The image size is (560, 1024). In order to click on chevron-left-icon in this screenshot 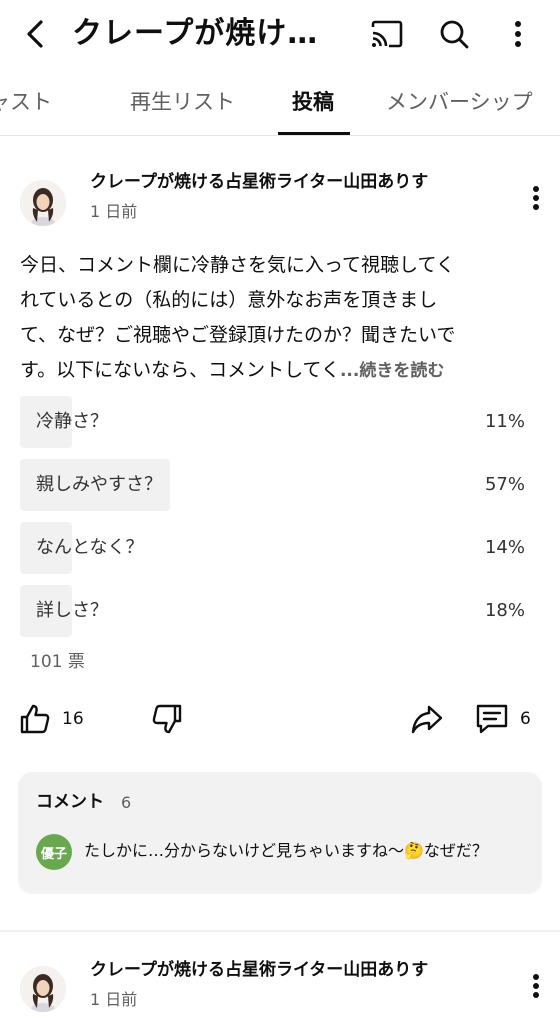, I will do `click(35, 34)`.